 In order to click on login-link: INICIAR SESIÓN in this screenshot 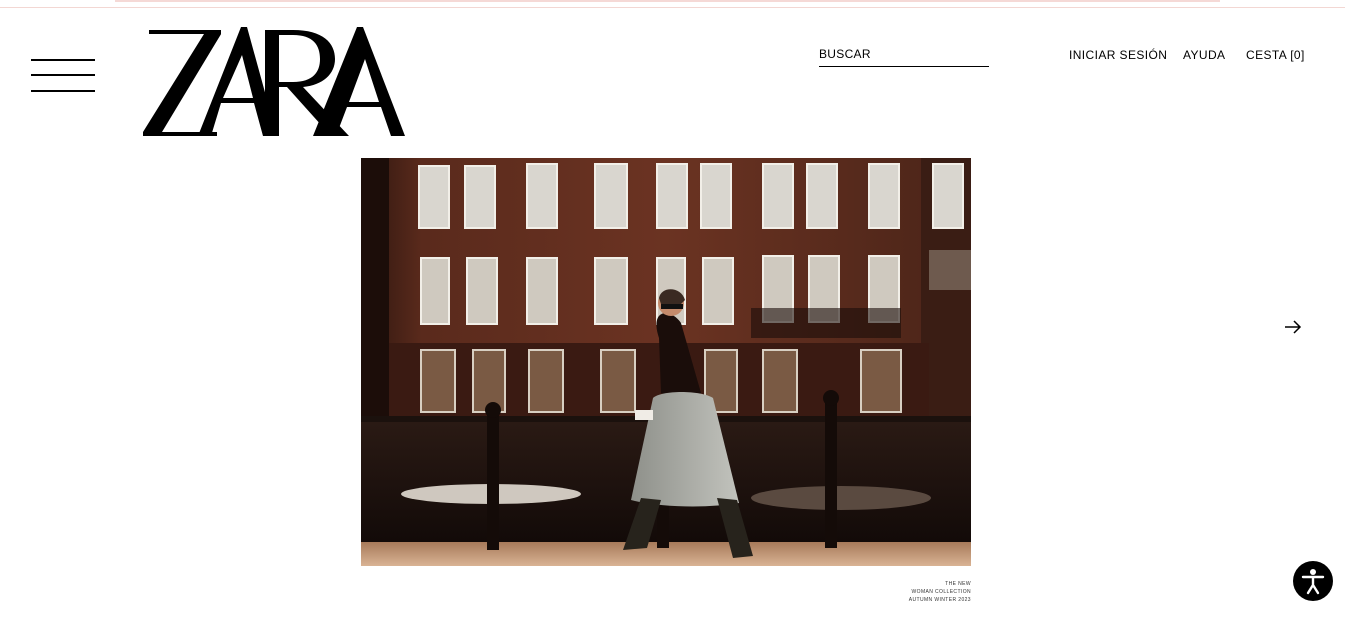, I will do `click(1118, 55)`.